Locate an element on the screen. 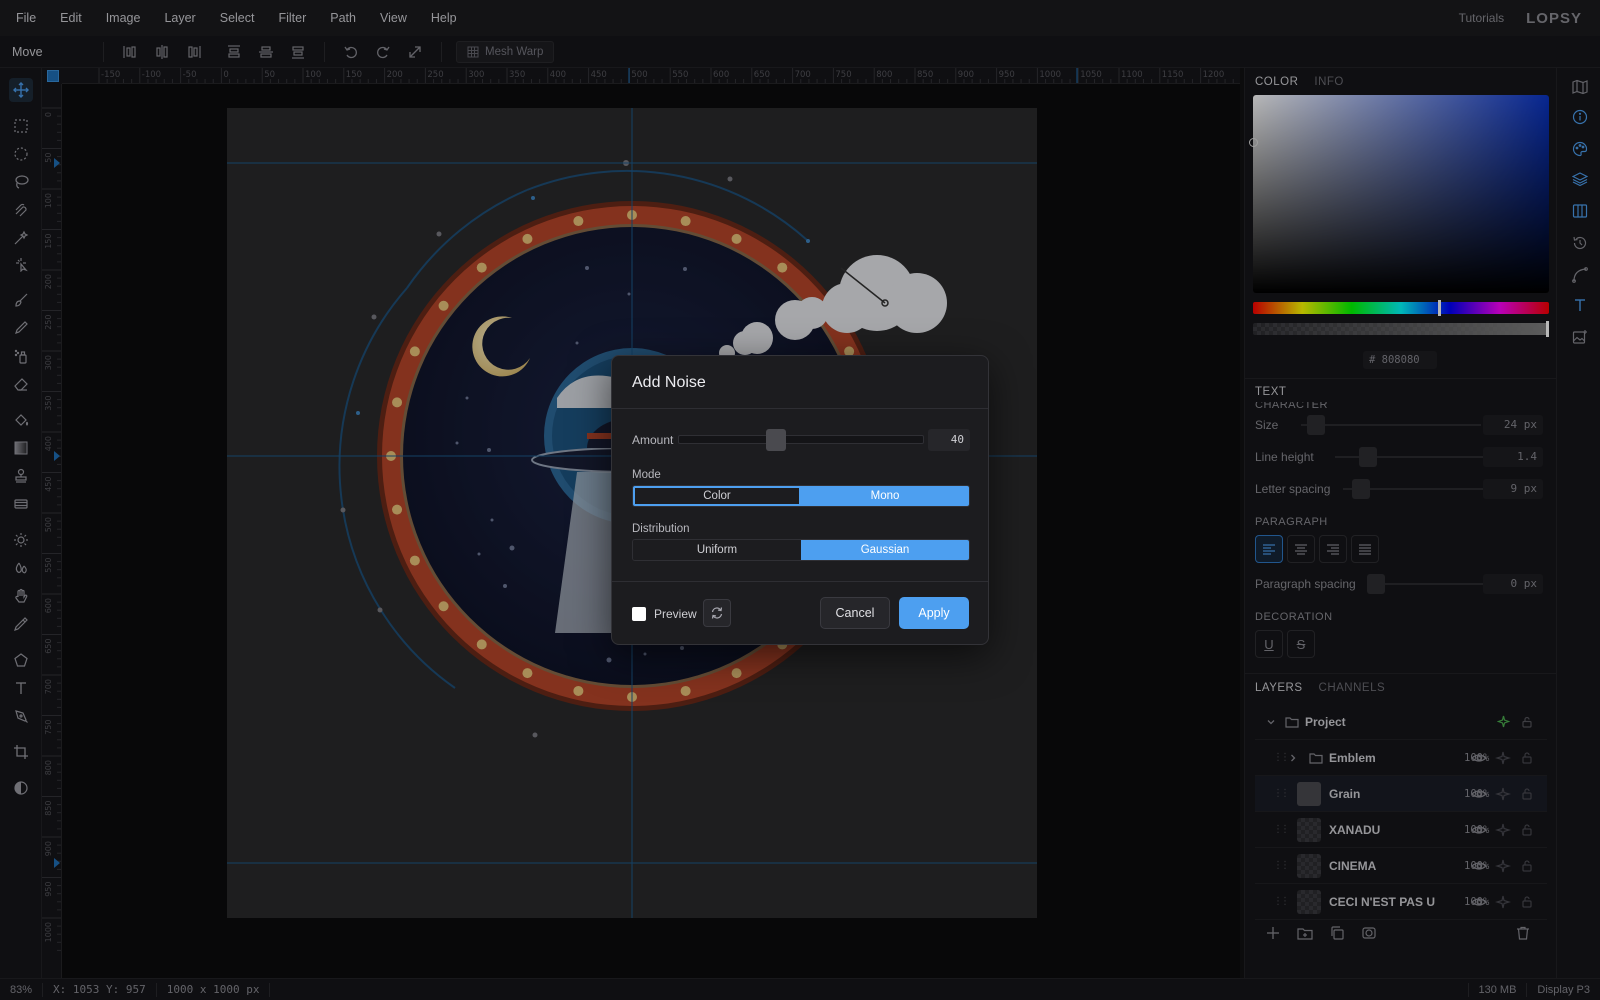 The image size is (1600, 1000). apply-button: Apply is located at coordinates (934, 613).